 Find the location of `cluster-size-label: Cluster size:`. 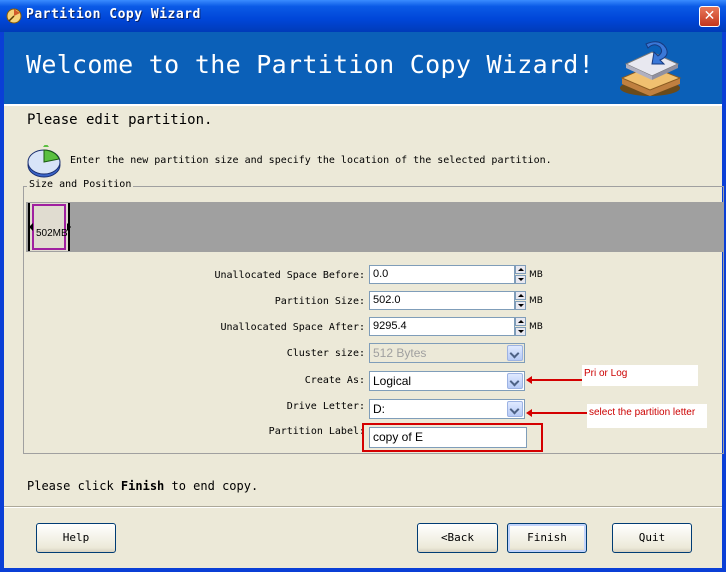

cluster-size-label: Cluster size: is located at coordinates (325, 353).